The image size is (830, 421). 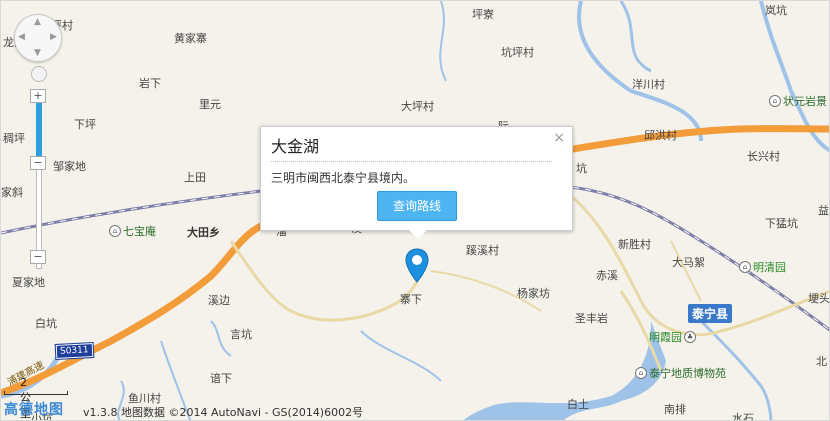 What do you see at coordinates (819, 298) in the screenshot?
I see `place-label: 埂头` at bounding box center [819, 298].